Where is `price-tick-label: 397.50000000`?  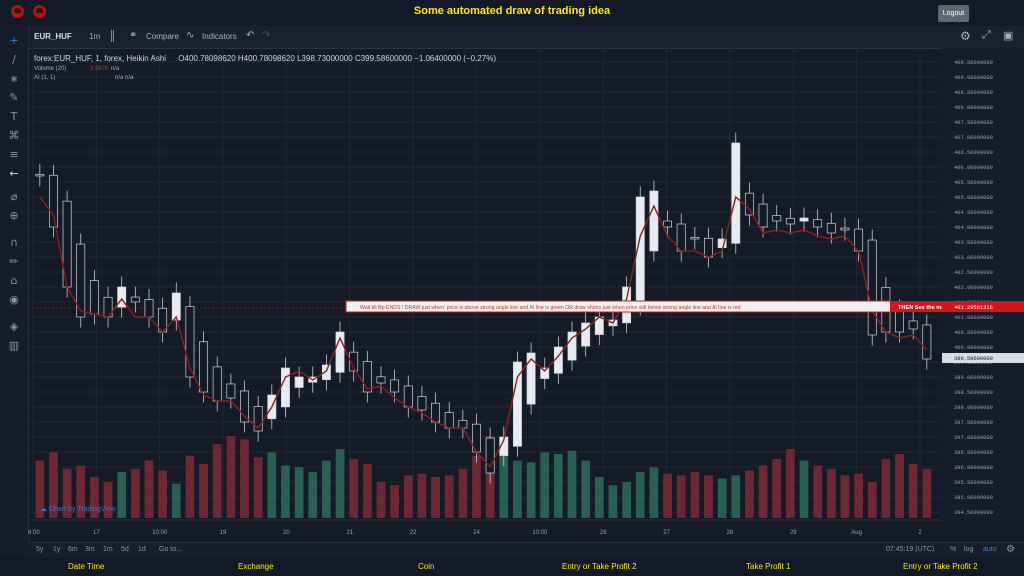
price-tick-label: 397.50000000 is located at coordinates (973, 423).